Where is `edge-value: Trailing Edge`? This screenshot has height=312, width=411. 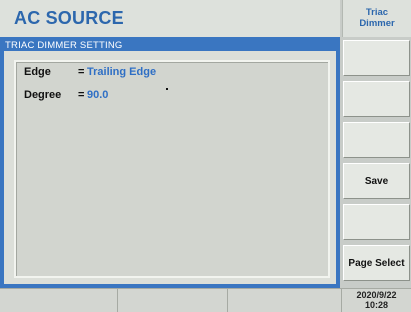 edge-value: Trailing Edge is located at coordinates (121, 72).